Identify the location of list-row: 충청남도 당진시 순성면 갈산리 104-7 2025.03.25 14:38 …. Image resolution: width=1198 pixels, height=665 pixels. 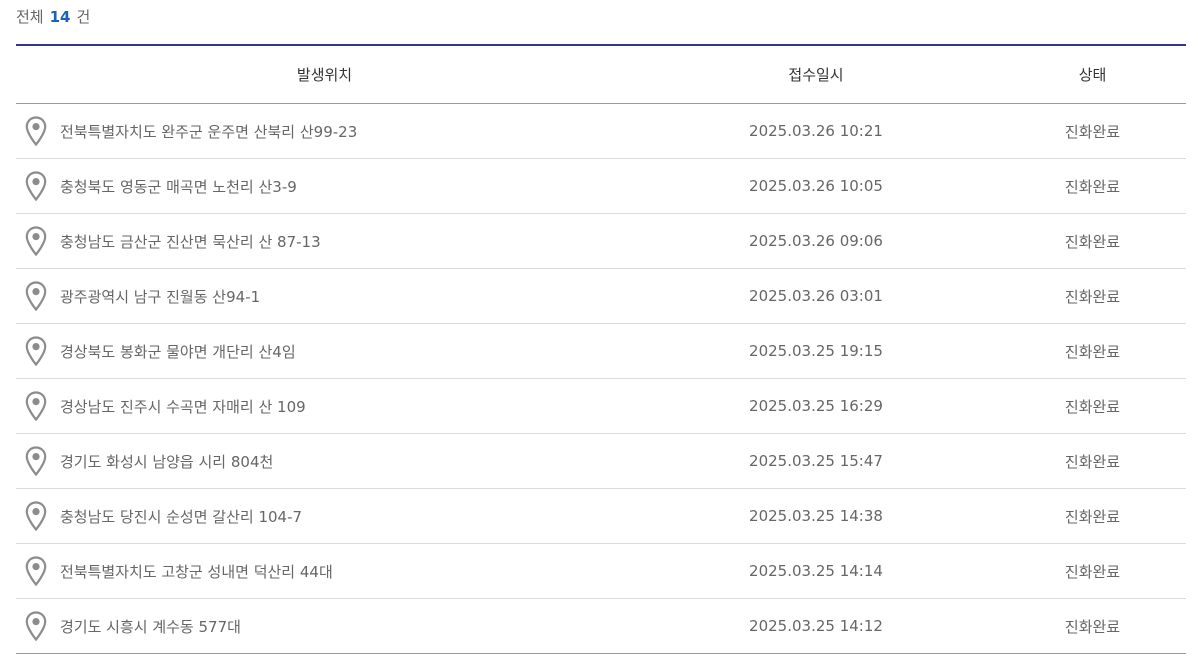
(601, 516).